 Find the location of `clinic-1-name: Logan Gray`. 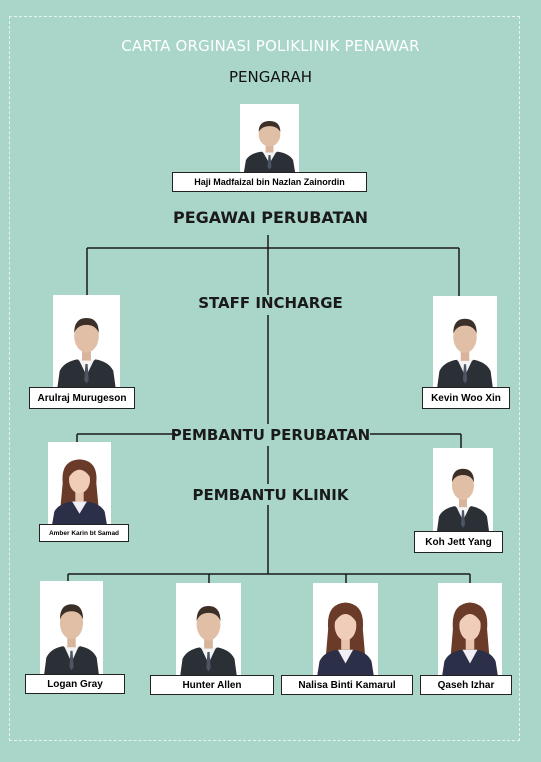

clinic-1-name: Logan Gray is located at coordinates (75, 684).